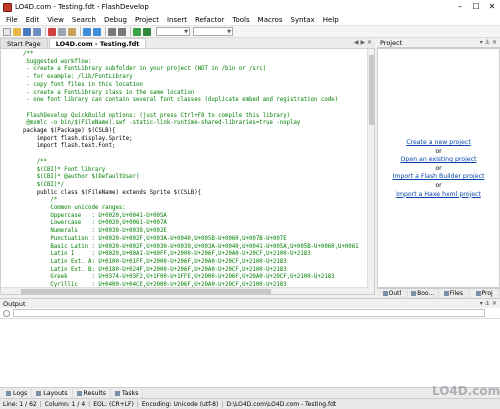 This screenshot has width=500, height=409. What do you see at coordinates (81, 177) in the screenshot?
I see `code-line: $(CBI)* @author $(DefaultUser)` at bounding box center [81, 177].